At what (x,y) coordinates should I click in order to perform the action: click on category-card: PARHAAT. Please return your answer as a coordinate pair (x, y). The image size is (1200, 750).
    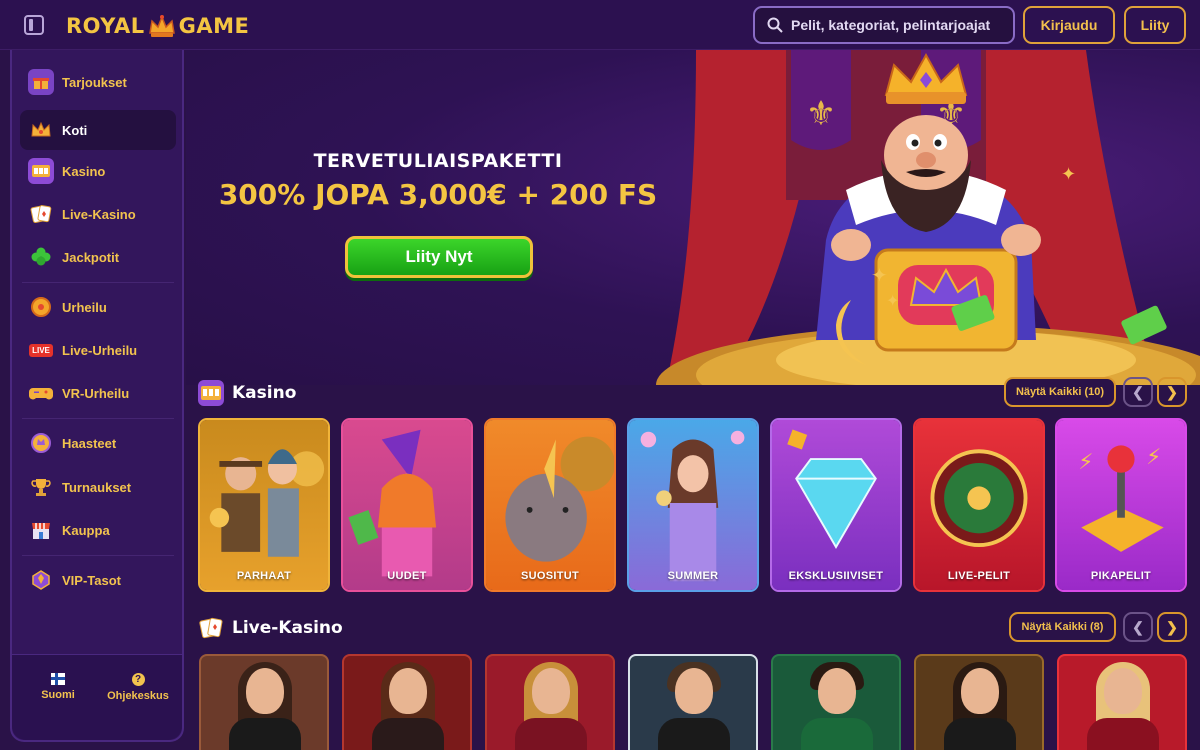
    Looking at the image, I should click on (264, 505).